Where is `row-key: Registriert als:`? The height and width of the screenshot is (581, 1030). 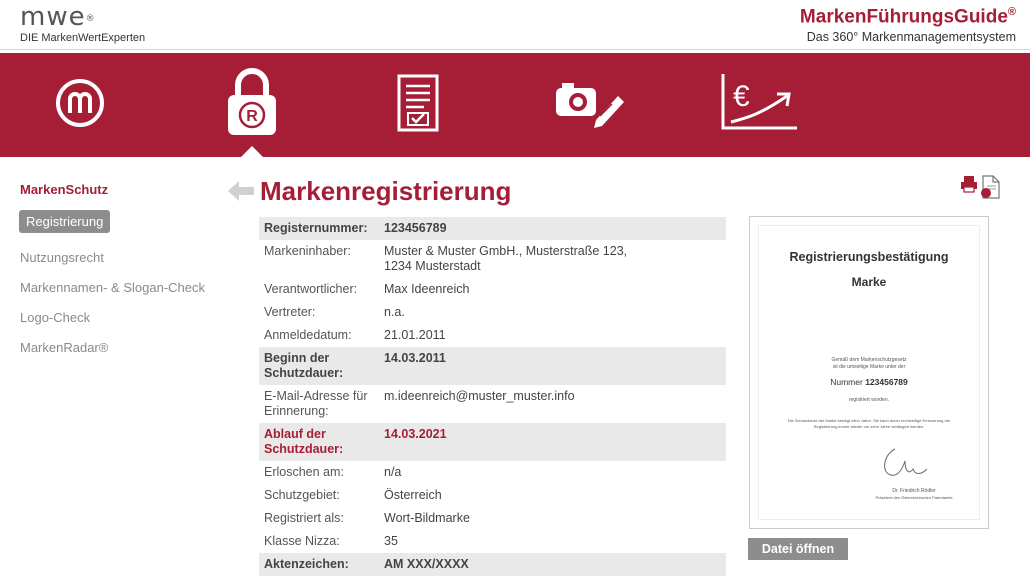
row-key: Registriert als: is located at coordinates (304, 518).